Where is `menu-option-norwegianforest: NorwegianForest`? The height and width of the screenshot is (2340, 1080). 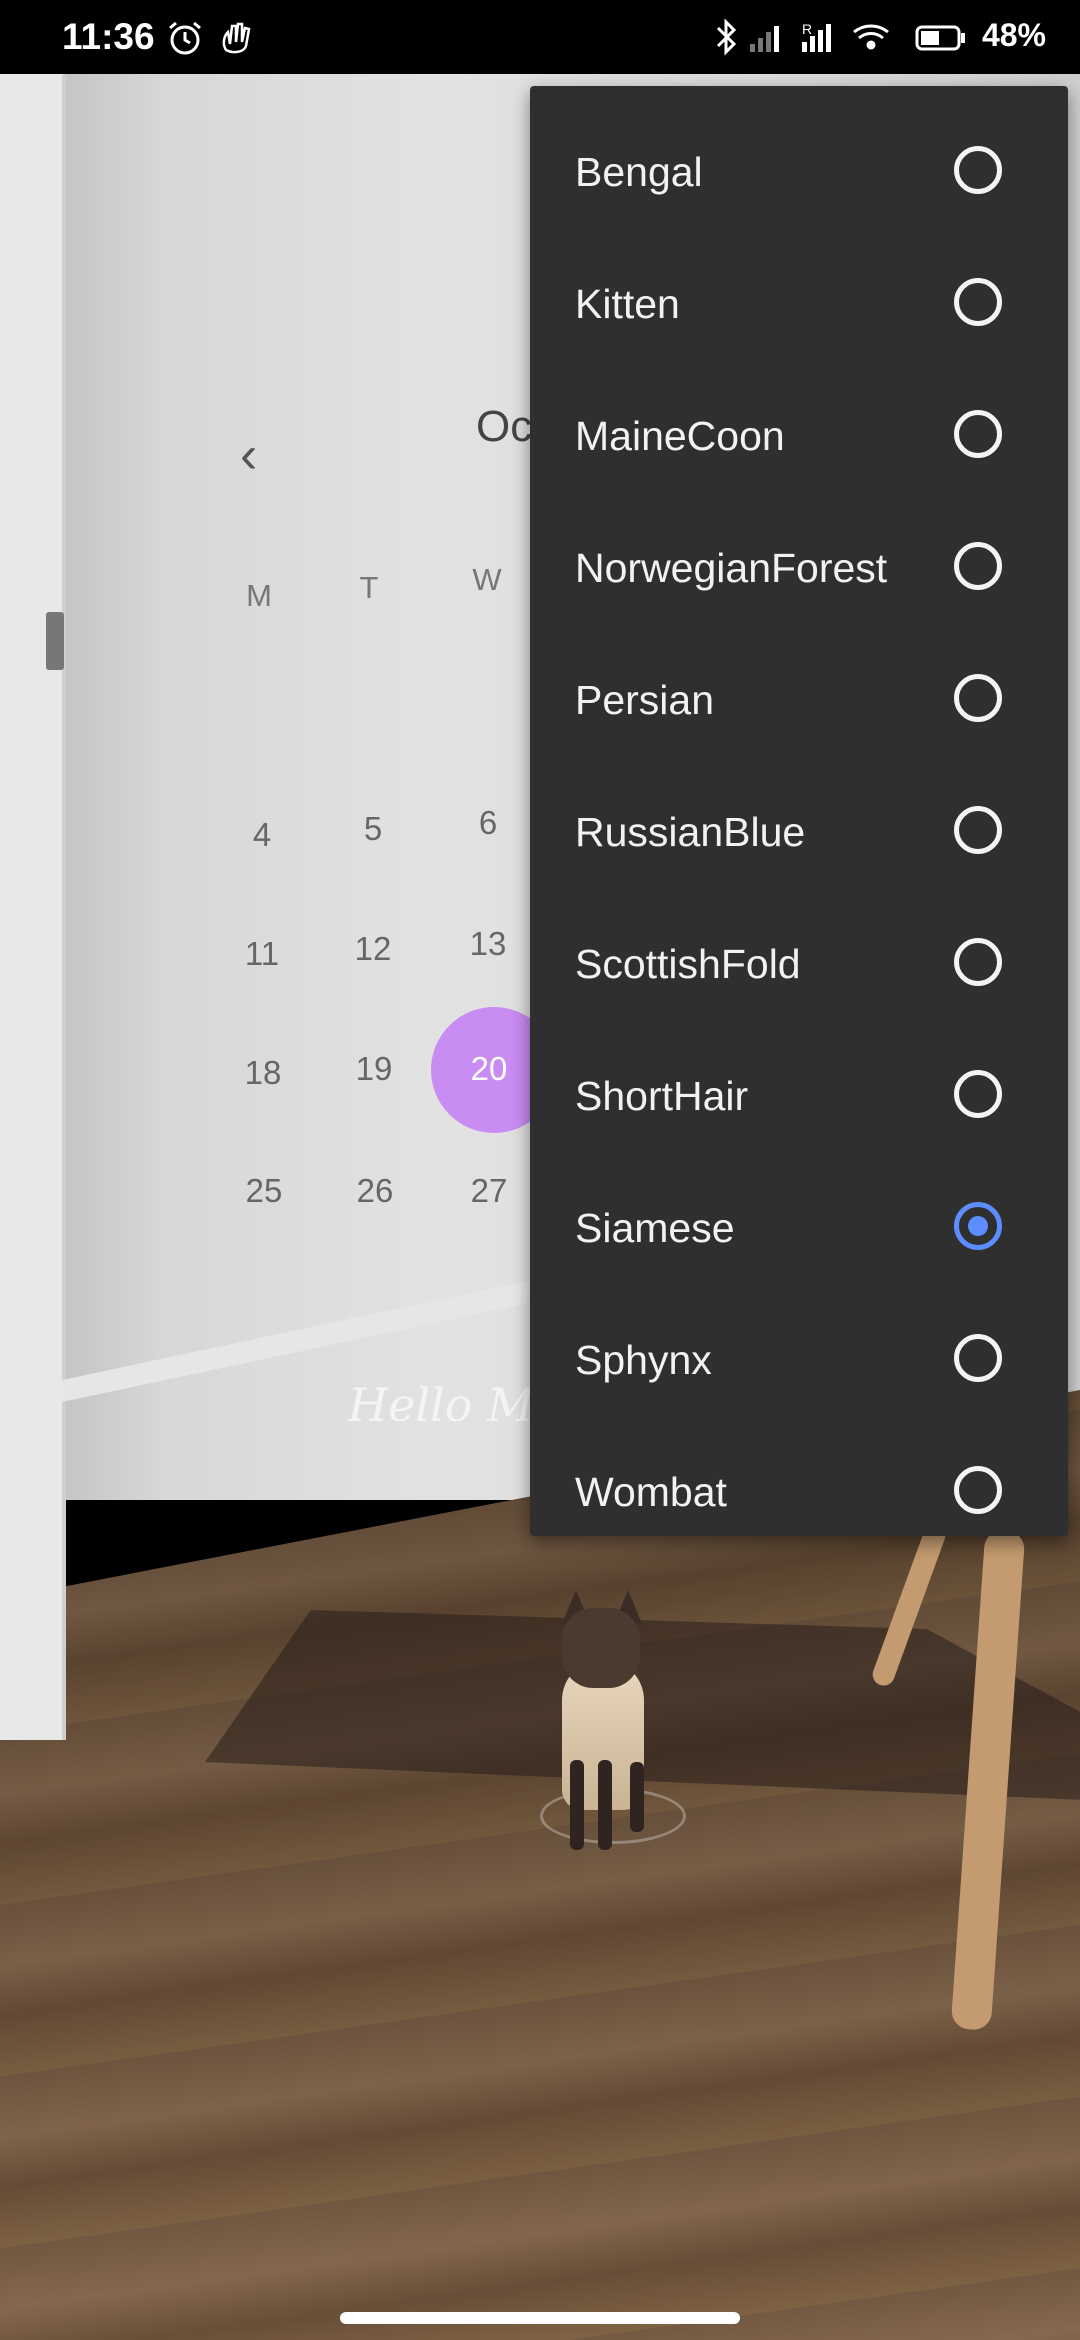
menu-option-norwegianforest: NorwegianForest is located at coordinates (799, 570).